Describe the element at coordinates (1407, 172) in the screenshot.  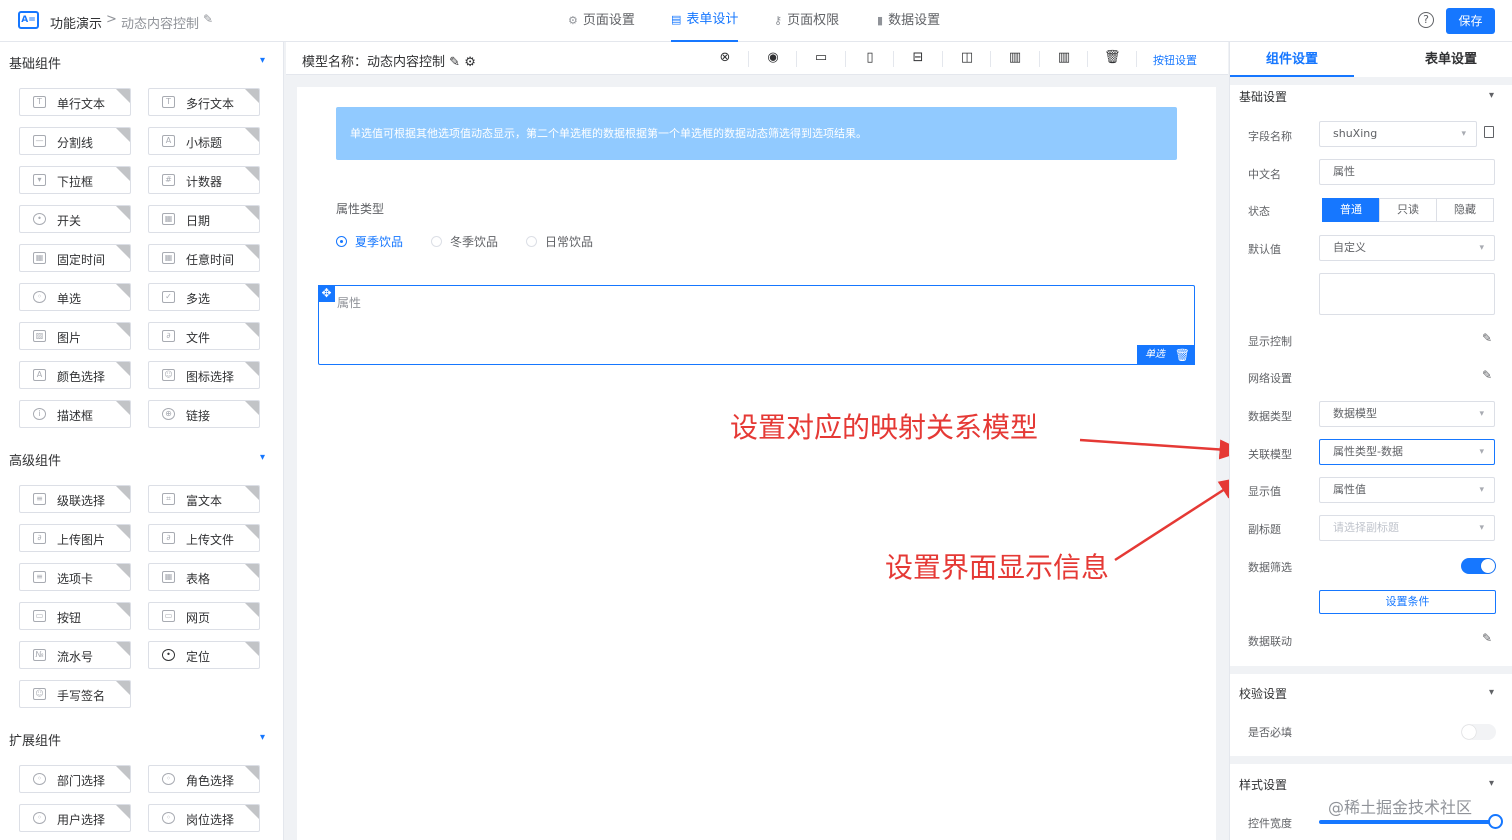
I see `cn-name-input: 属性` at that location.